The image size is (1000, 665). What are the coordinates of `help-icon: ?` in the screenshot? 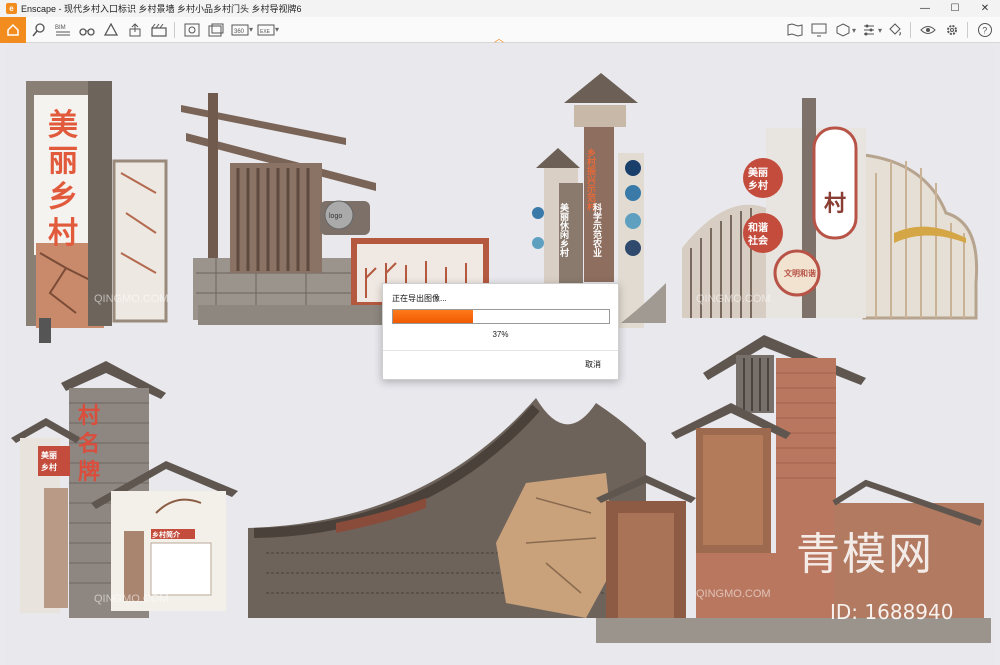 It's located at (985, 30).